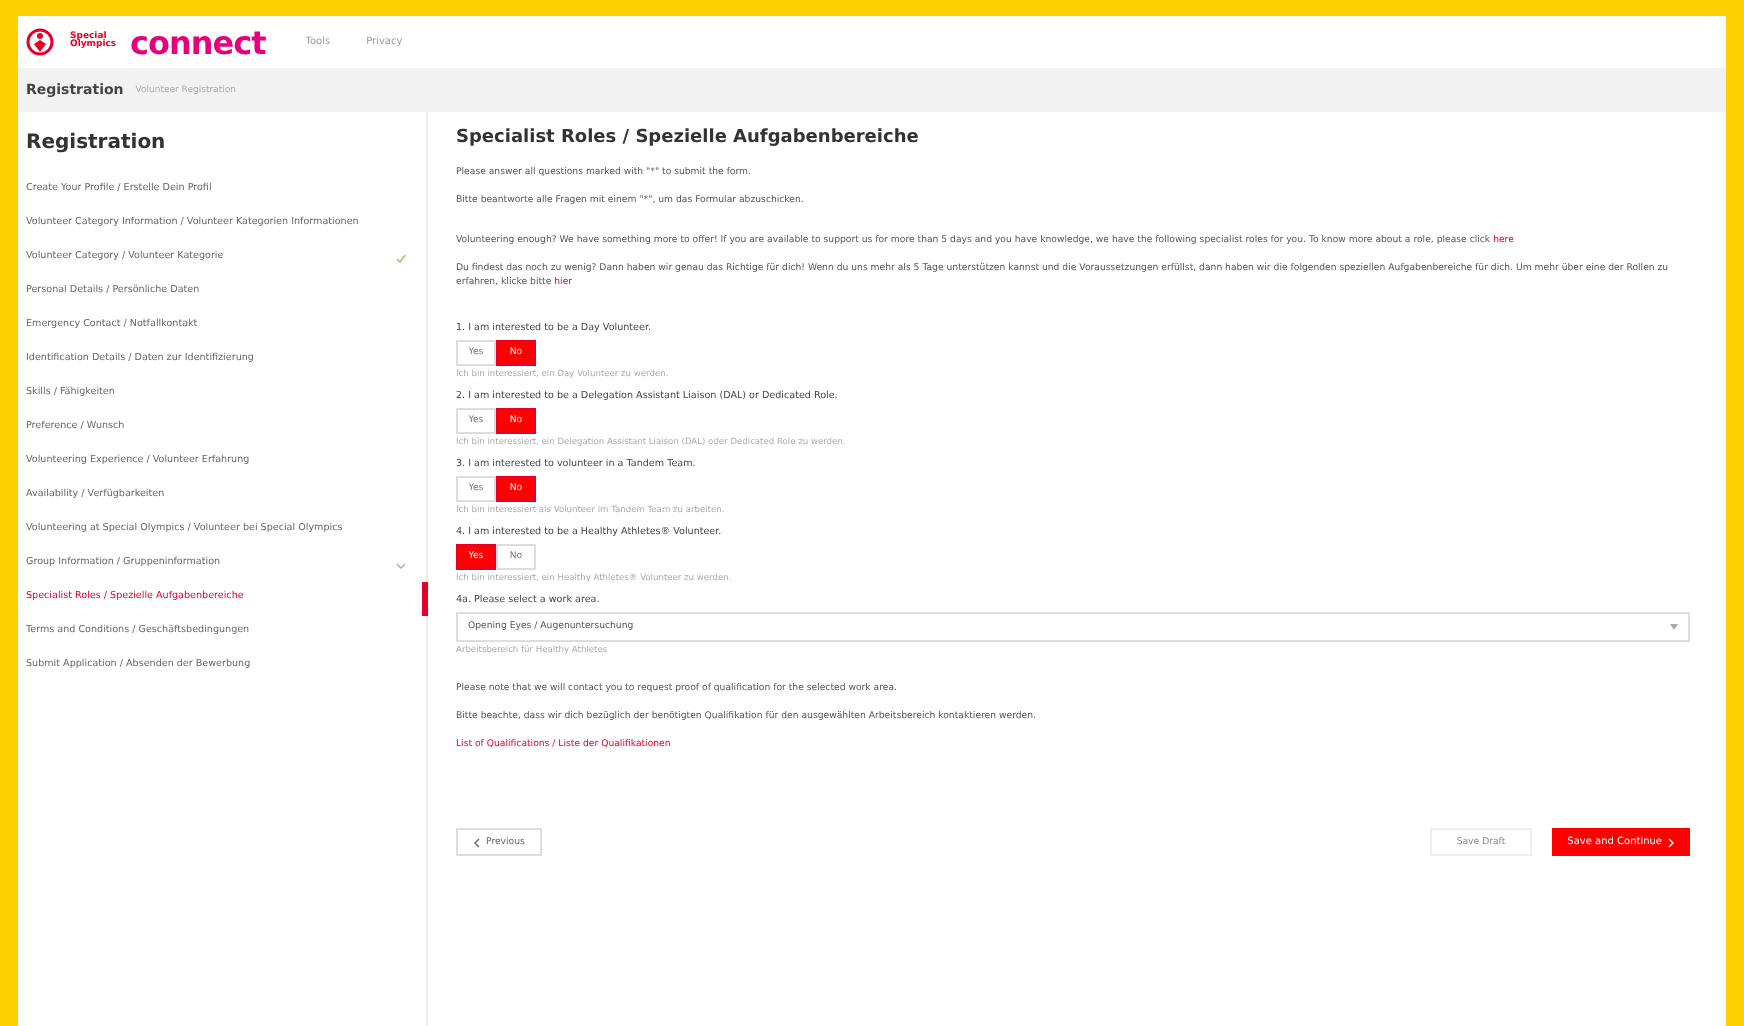 The image size is (1744, 1026). Describe the element at coordinates (477, 842) in the screenshot. I see `chevron-left-icon` at that location.